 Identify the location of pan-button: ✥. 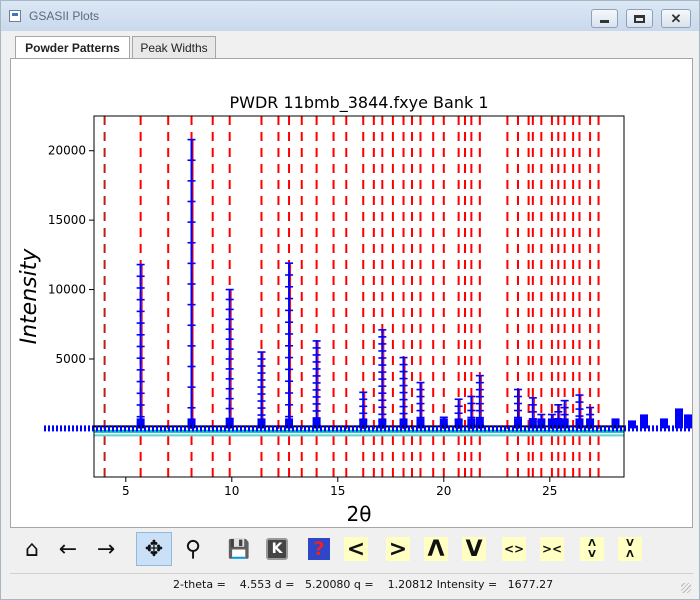
(154, 549).